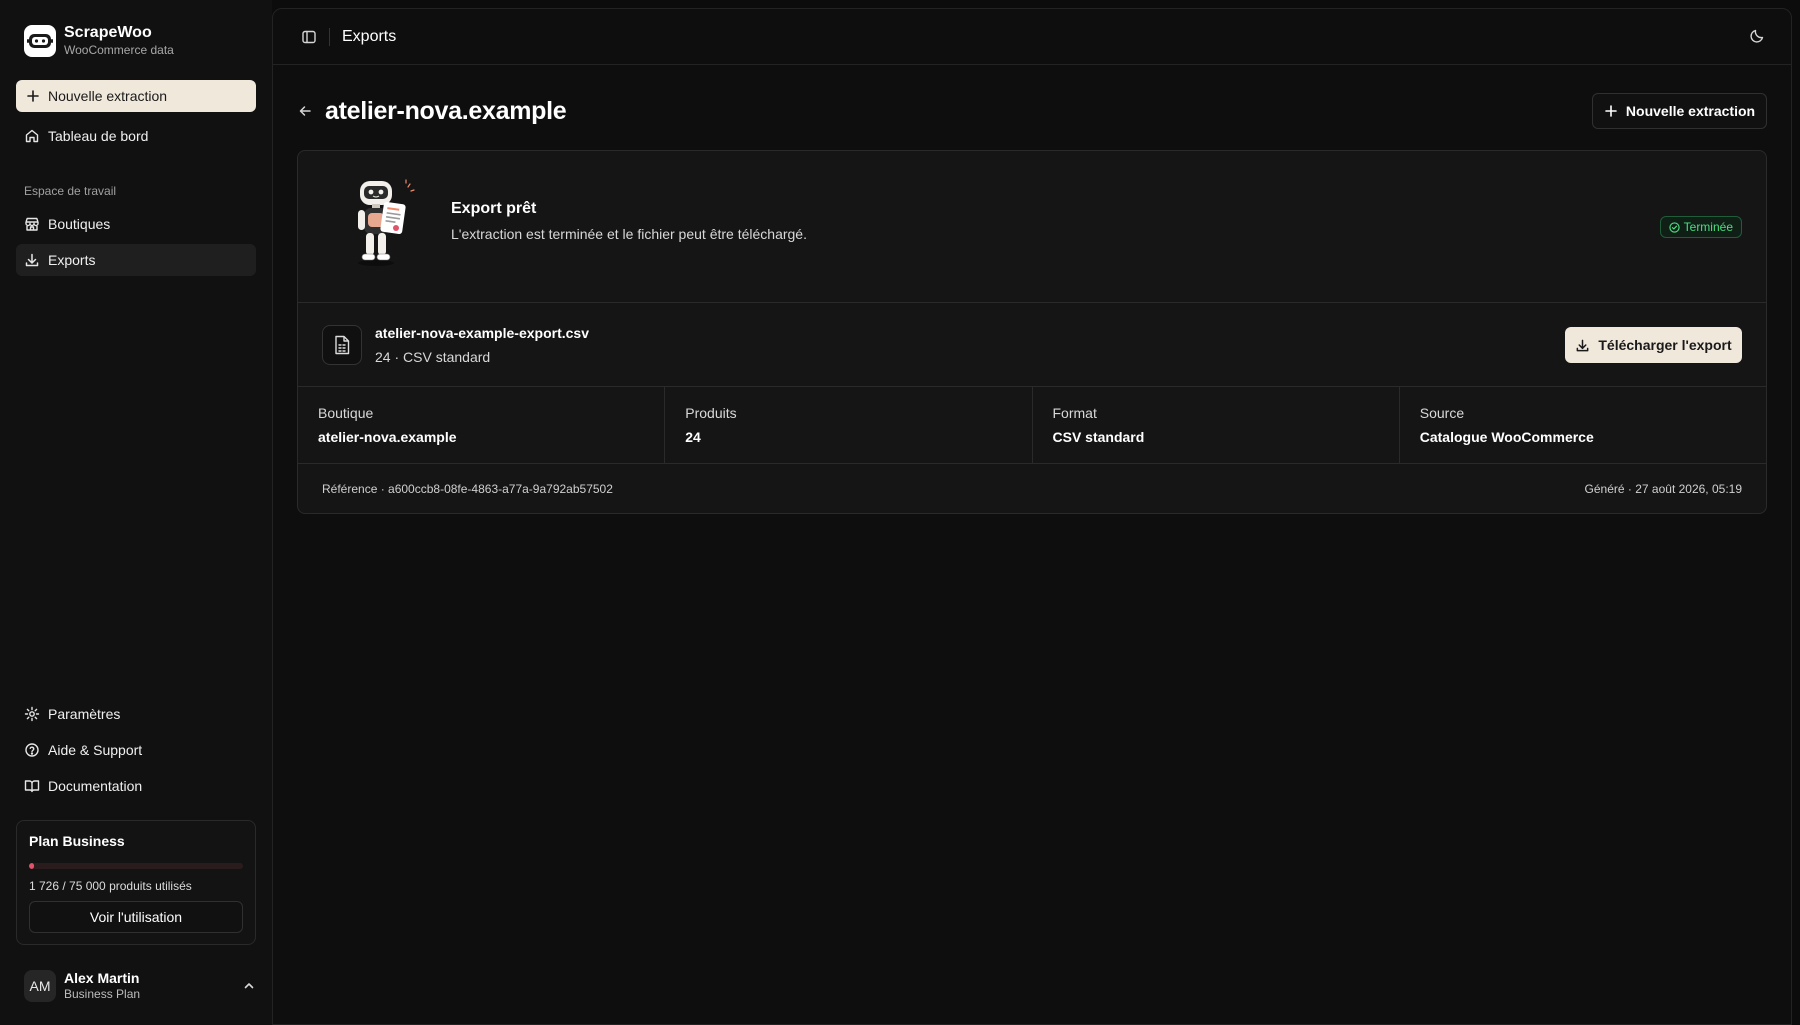 This screenshot has width=1800, height=1025. What do you see at coordinates (494, 208) in the screenshot?
I see `export-ready-title: Export prêt` at bounding box center [494, 208].